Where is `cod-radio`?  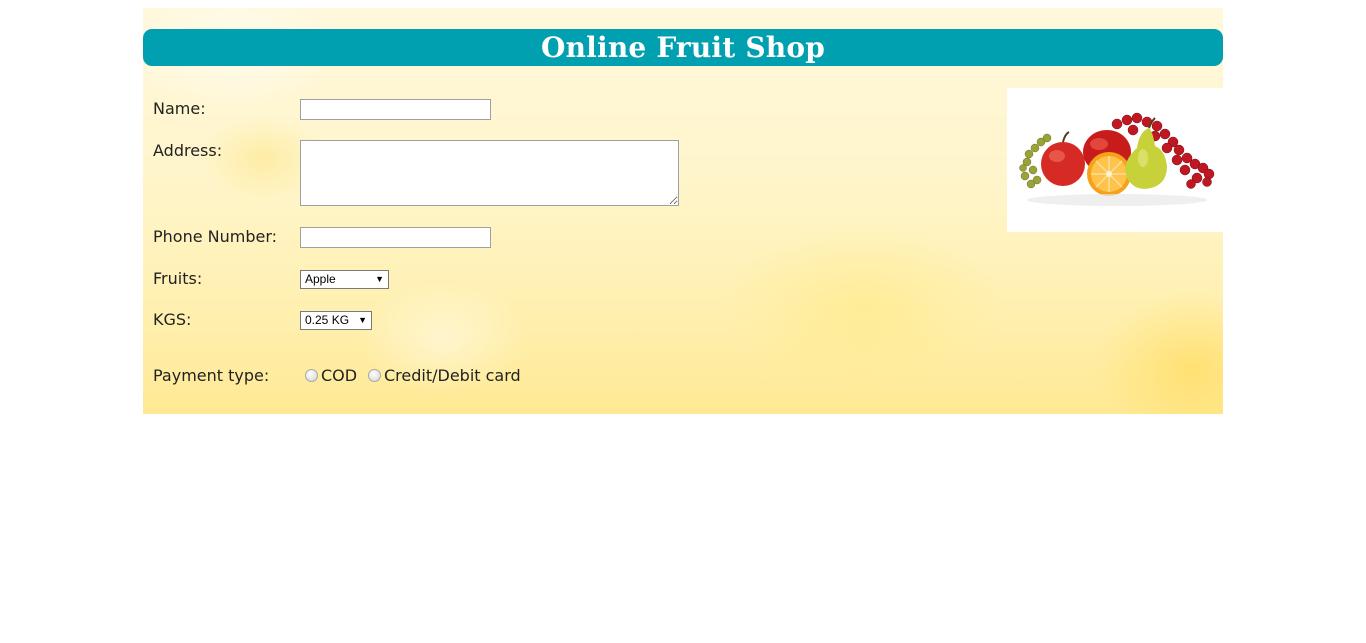 cod-radio is located at coordinates (311, 375).